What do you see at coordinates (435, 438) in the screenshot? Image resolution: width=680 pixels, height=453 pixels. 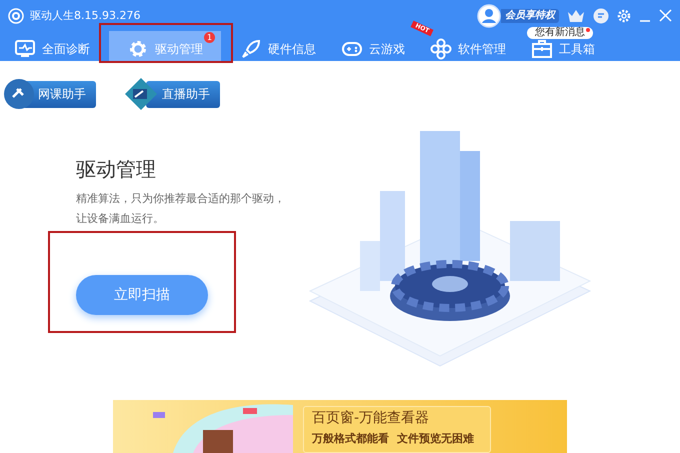 I see `banner-text: 文件预览无困难` at bounding box center [435, 438].